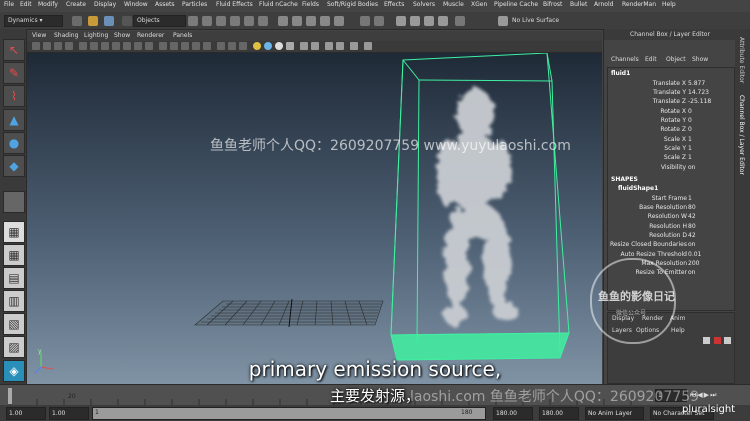  I want to click on isolate-select-icon, so click(304, 46).